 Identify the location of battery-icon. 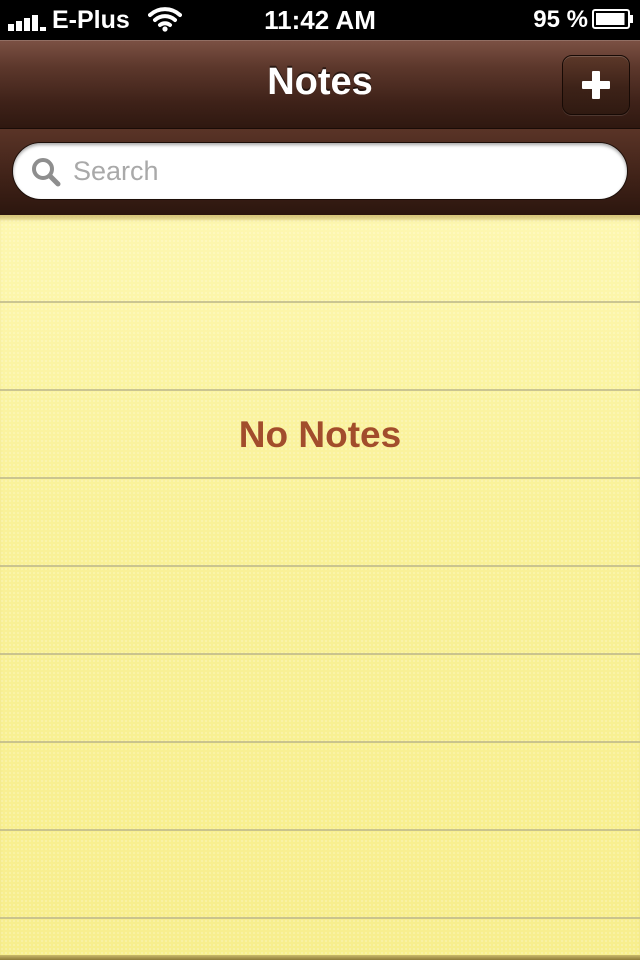
(612, 19).